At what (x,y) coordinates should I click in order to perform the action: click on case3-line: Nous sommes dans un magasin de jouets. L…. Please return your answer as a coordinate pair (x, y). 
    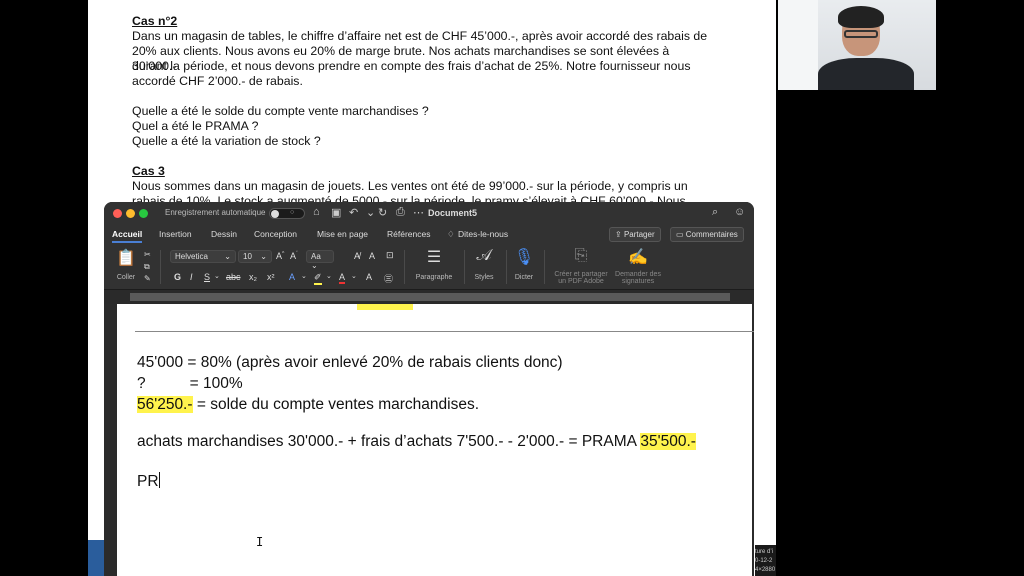
    Looking at the image, I should click on (410, 186).